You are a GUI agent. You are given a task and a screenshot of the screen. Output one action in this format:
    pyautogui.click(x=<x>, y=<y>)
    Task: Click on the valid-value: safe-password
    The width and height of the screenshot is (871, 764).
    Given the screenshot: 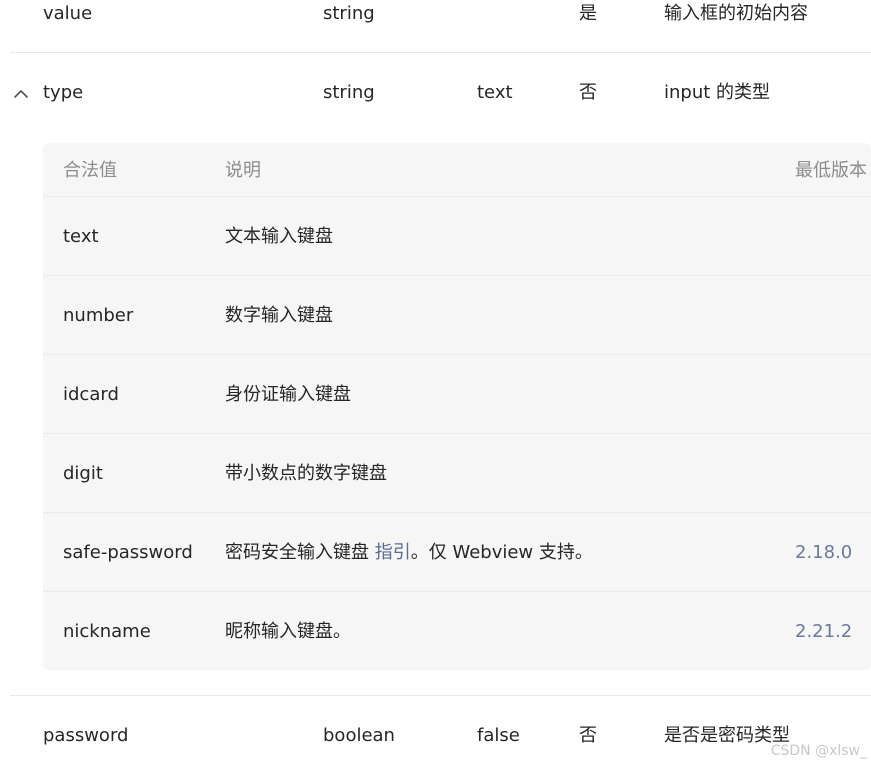 What is the action you would take?
    pyautogui.click(x=128, y=552)
    